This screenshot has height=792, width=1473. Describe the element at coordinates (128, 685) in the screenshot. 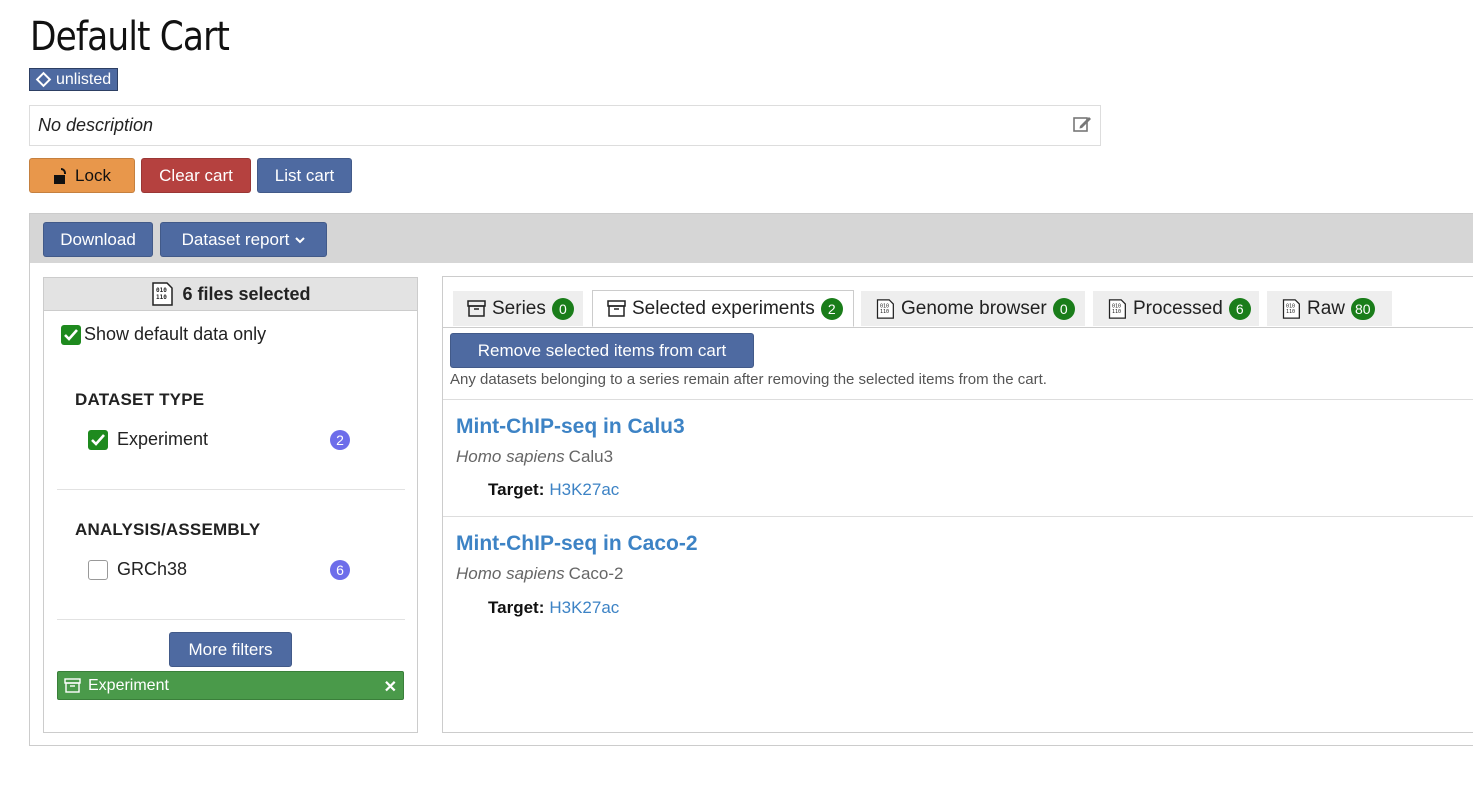

I see `active-filter-label: Experiment` at that location.